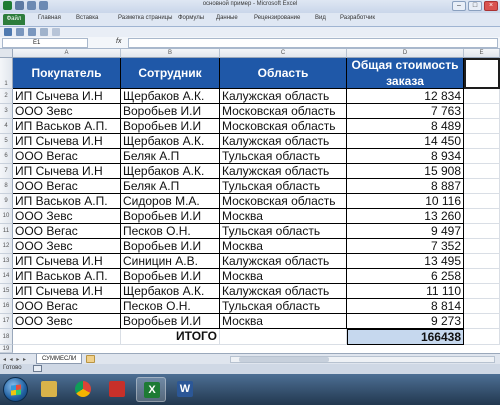 Image resolution: width=500 pixels, height=405 pixels. What do you see at coordinates (170, 156) in the screenshot?
I see `cell-employee: Беляк А.П` at bounding box center [170, 156].